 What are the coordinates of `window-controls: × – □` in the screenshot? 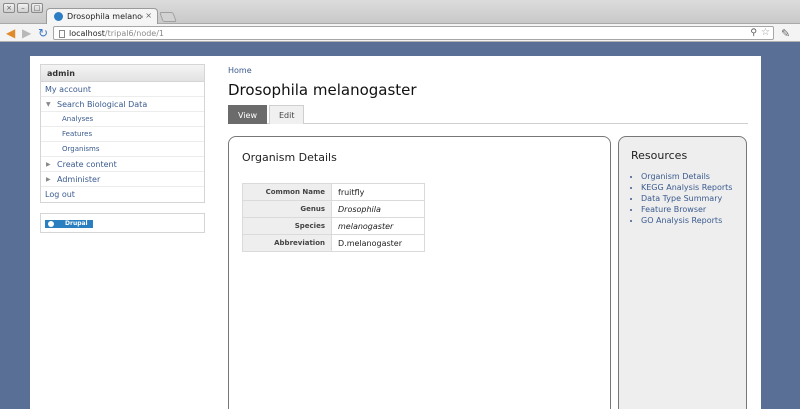 It's located at (23, 8).